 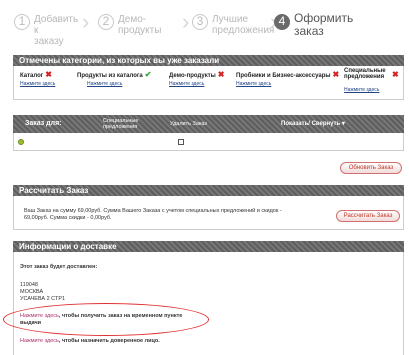 What do you see at coordinates (49, 41) in the screenshot?
I see `step-label: заказу` at bounding box center [49, 41].